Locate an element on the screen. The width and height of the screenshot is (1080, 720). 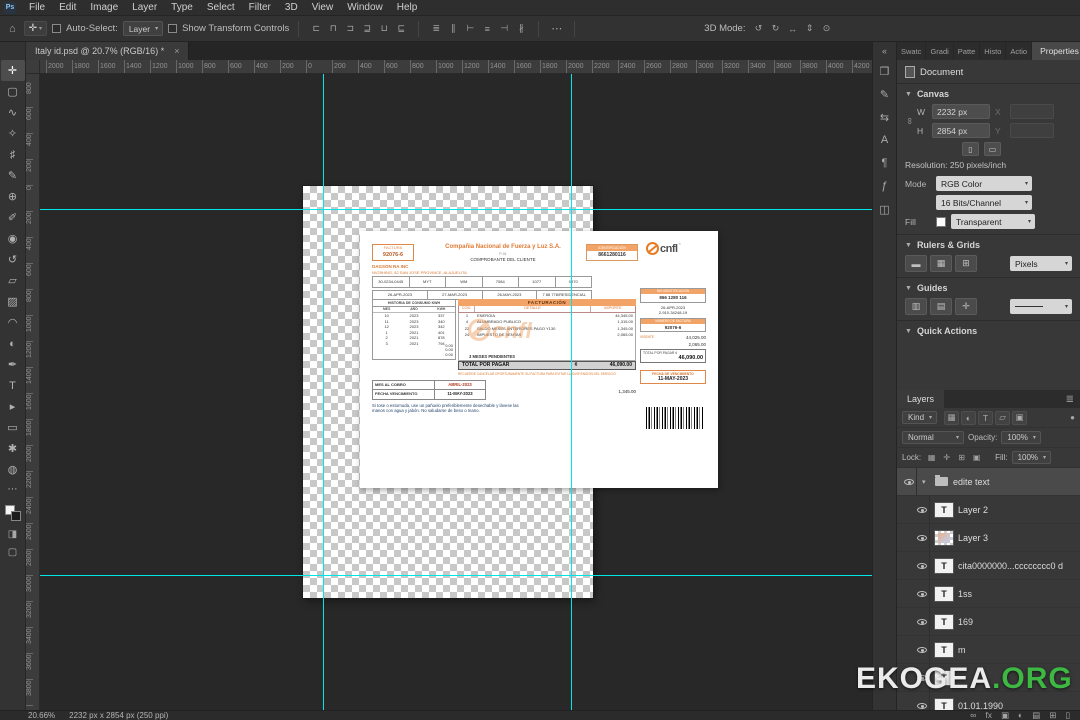
width-field: 2232 px is located at coordinates (961, 111).